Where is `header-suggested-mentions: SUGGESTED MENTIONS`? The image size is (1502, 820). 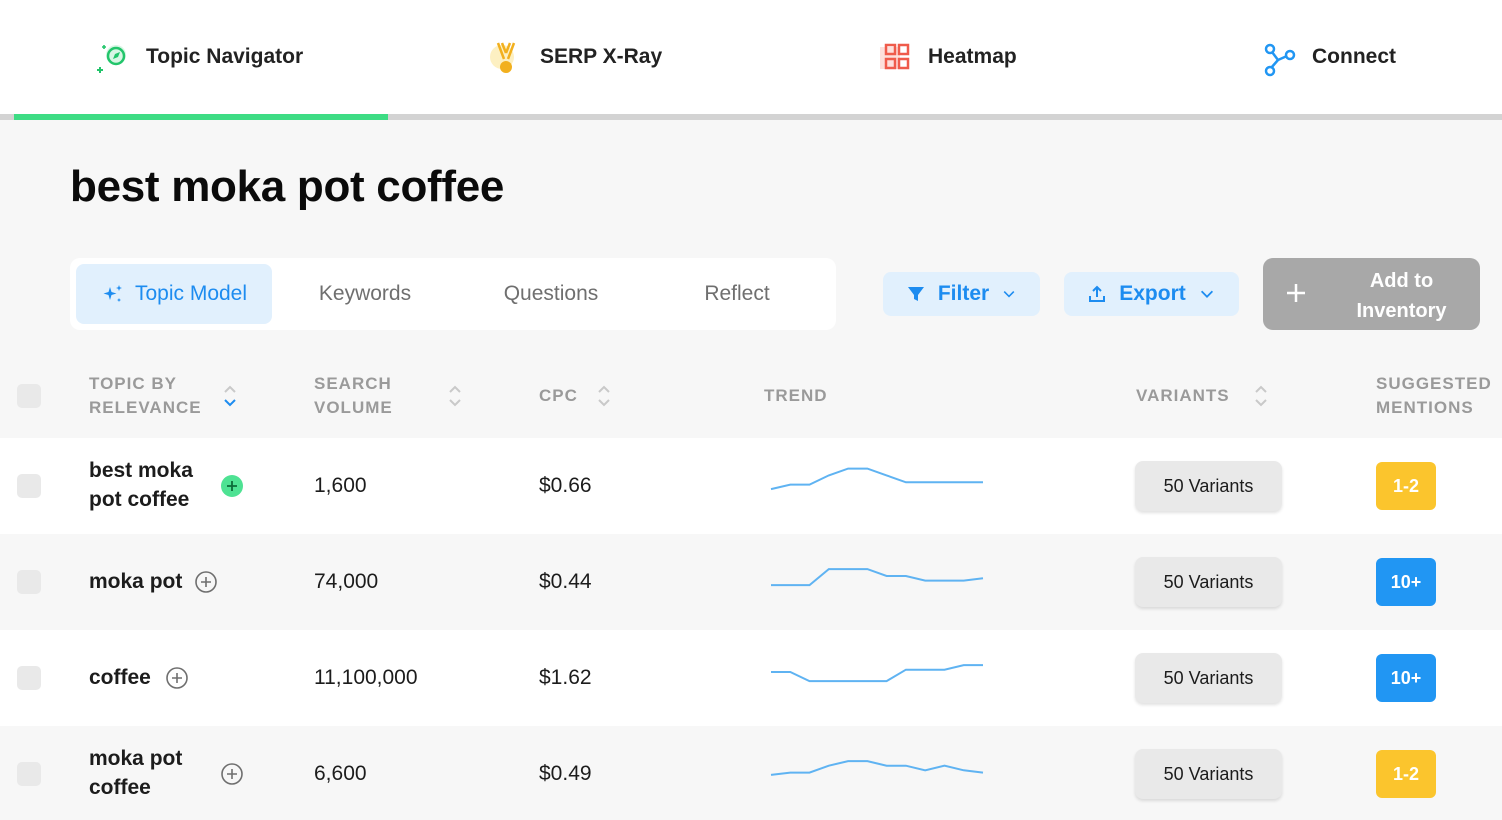
header-suggested-mentions: SUGGESTED MENTIONS is located at coordinates (1434, 396).